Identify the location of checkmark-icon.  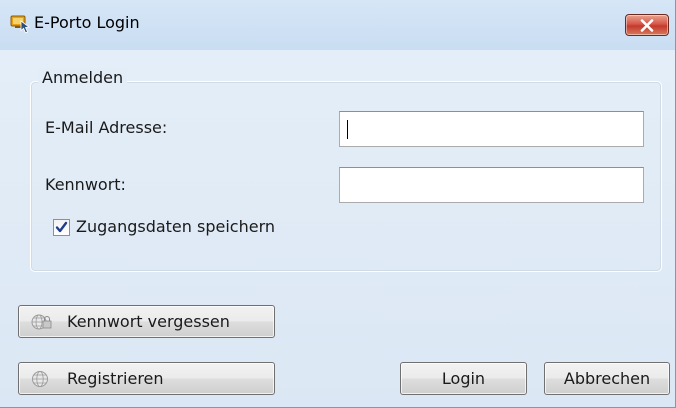
(61, 227).